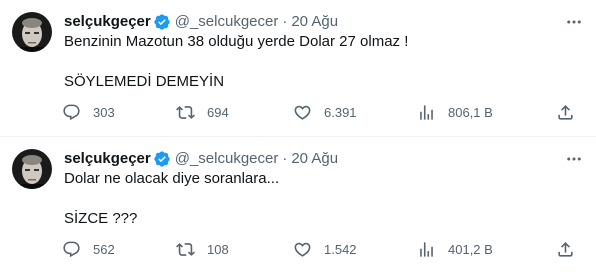 The height and width of the screenshot is (275, 596). I want to click on views-button: 401,2 B, so click(455, 249).